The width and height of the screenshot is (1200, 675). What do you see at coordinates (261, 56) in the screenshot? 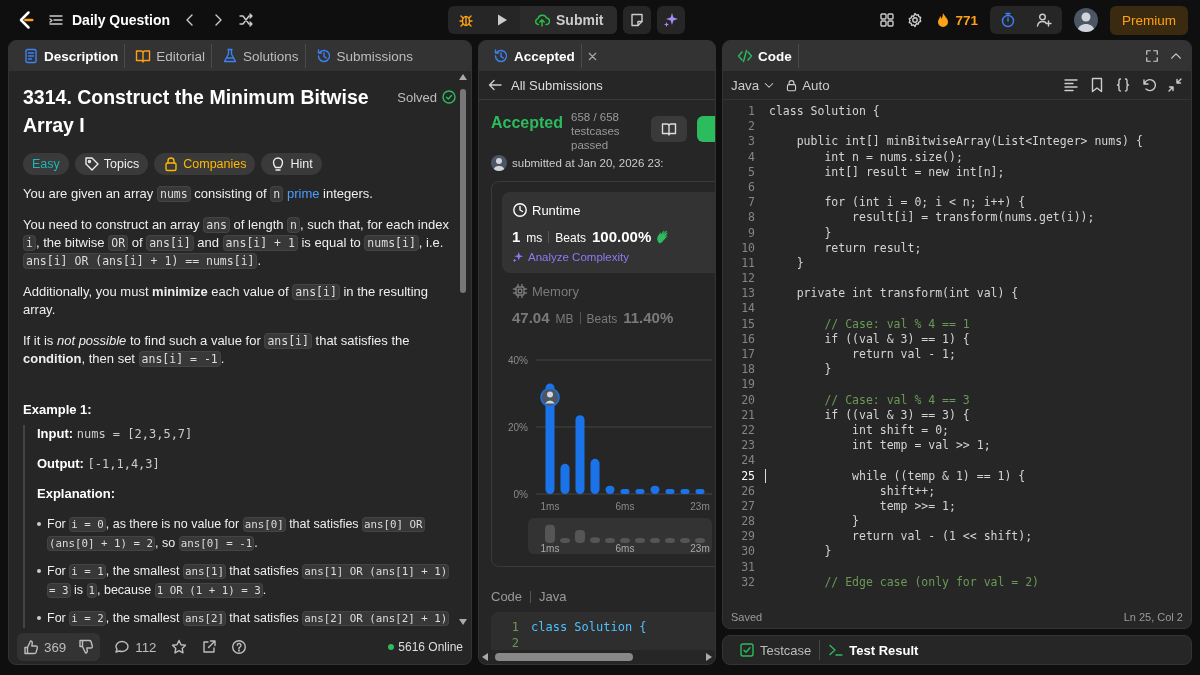
I see `panel-tab: Solutions` at bounding box center [261, 56].